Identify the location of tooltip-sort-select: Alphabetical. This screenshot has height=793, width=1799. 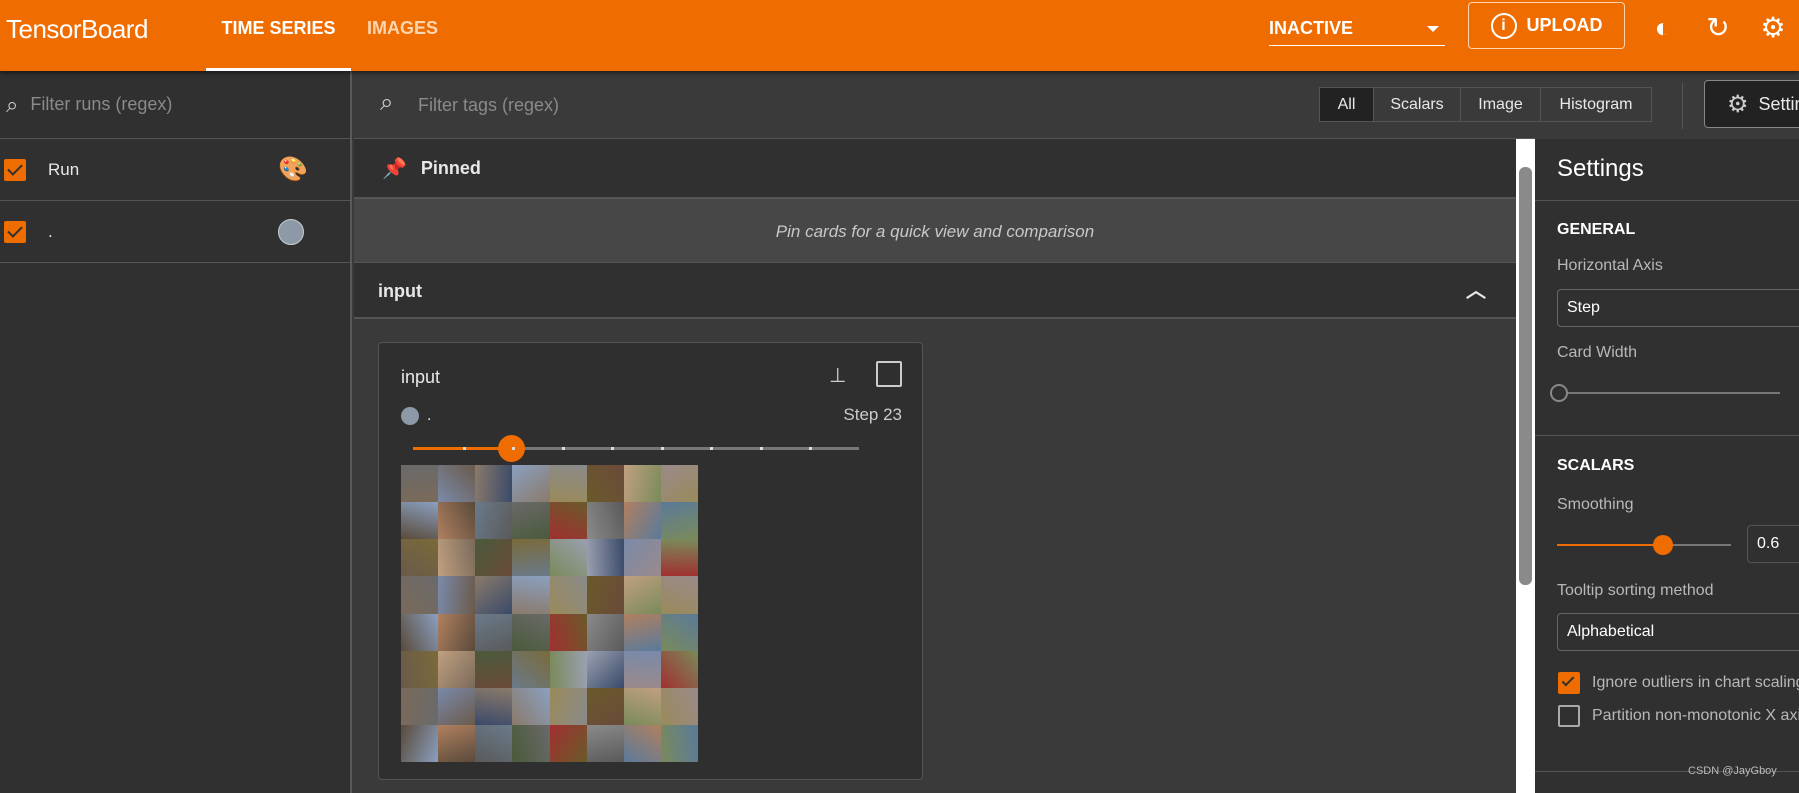
(1678, 632).